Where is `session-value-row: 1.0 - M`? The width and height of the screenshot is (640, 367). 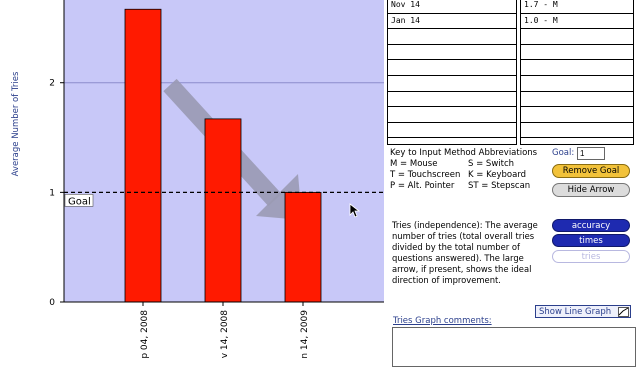
session-value-row: 1.0 - M is located at coordinates (577, 22).